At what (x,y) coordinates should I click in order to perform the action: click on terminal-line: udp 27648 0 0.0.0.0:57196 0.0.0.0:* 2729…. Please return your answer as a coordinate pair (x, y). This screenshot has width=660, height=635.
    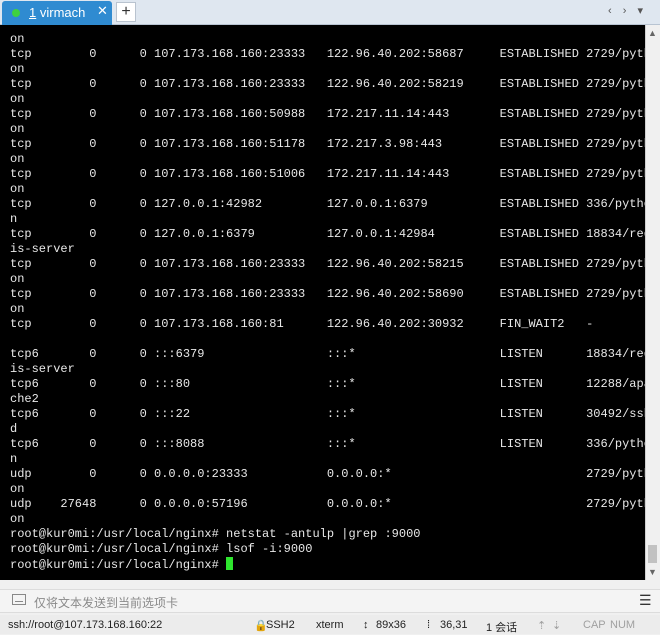
    Looking at the image, I should click on (327, 504).